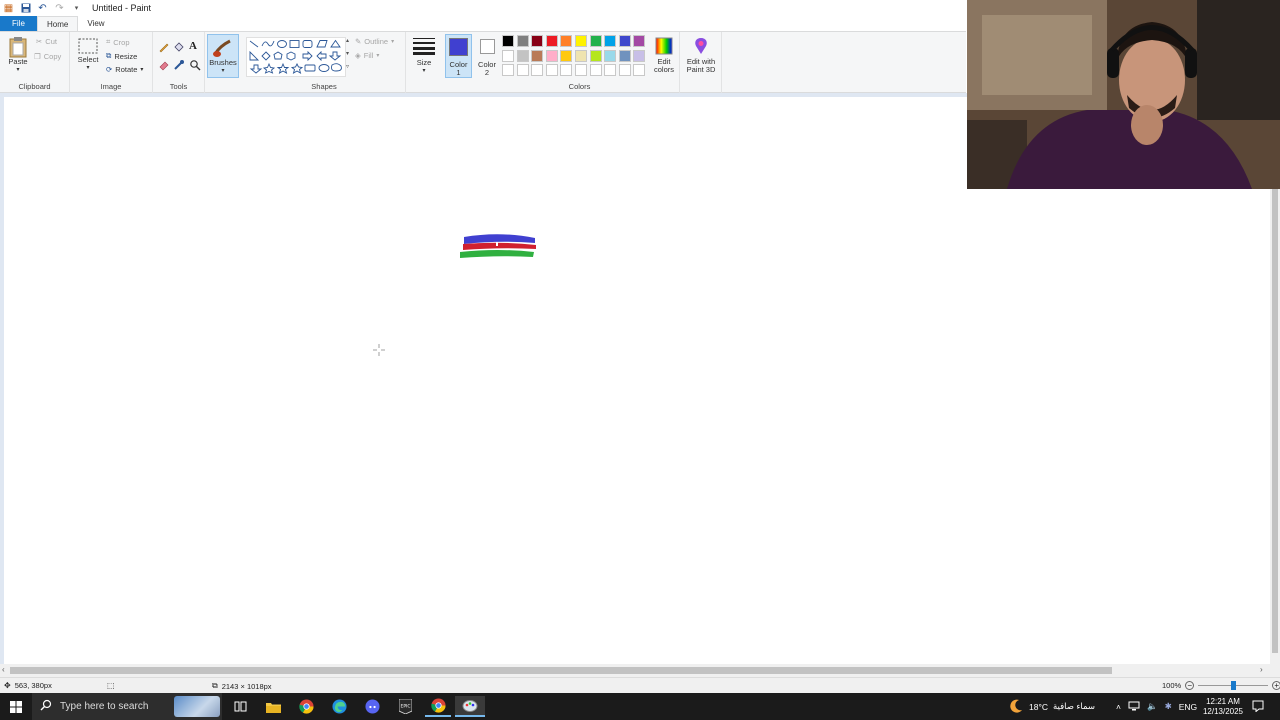 The image size is (1280, 720). I want to click on color1-button: Color 1, so click(458, 56).